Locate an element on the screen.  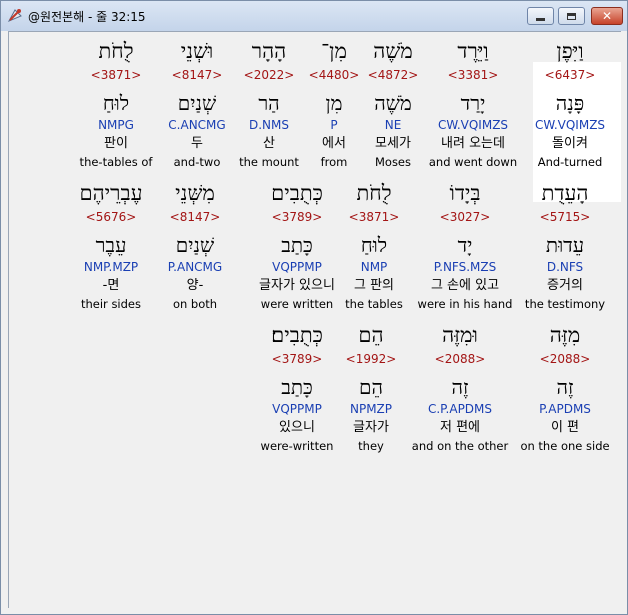
minimize-button is located at coordinates (540, 16).